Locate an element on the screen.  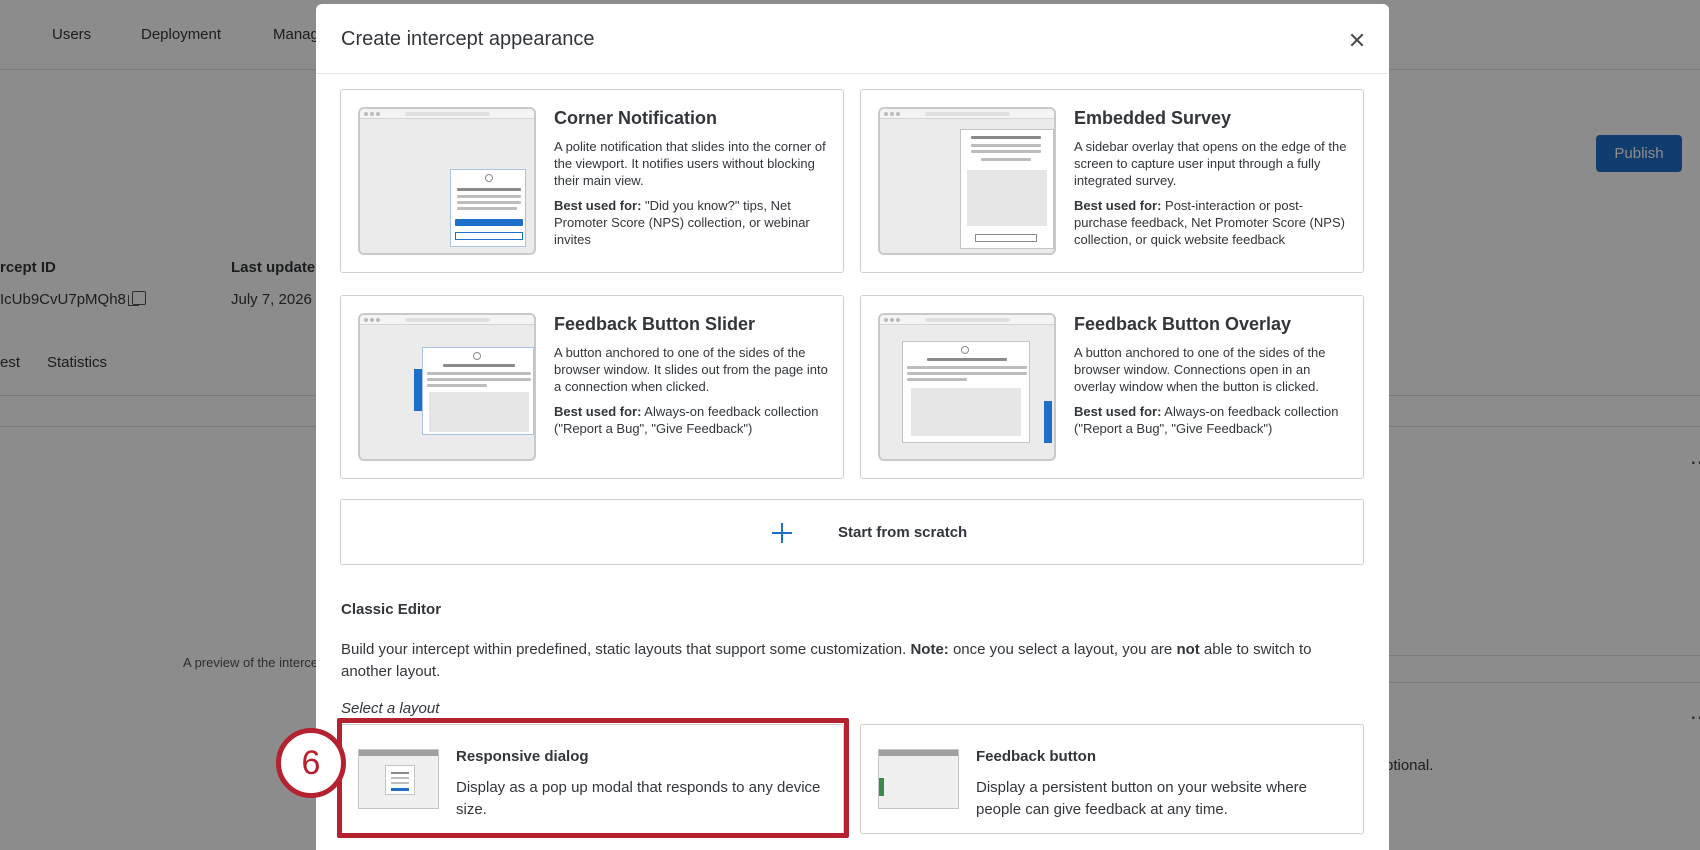
start-from-scratch-label: Start from scratch is located at coordinates (903, 532).